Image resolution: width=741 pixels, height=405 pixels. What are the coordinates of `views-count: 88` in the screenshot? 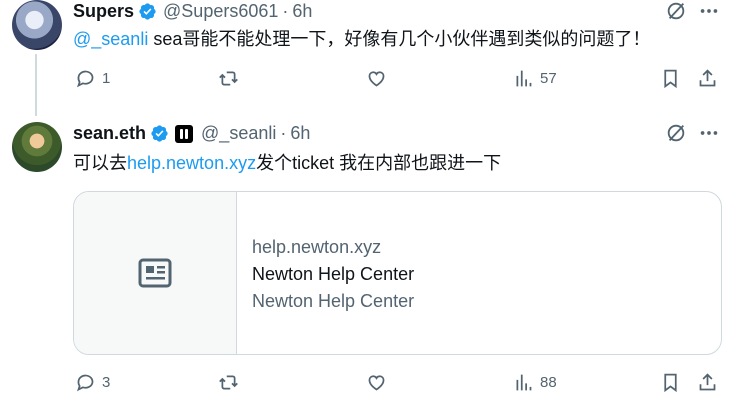 It's located at (548, 382).